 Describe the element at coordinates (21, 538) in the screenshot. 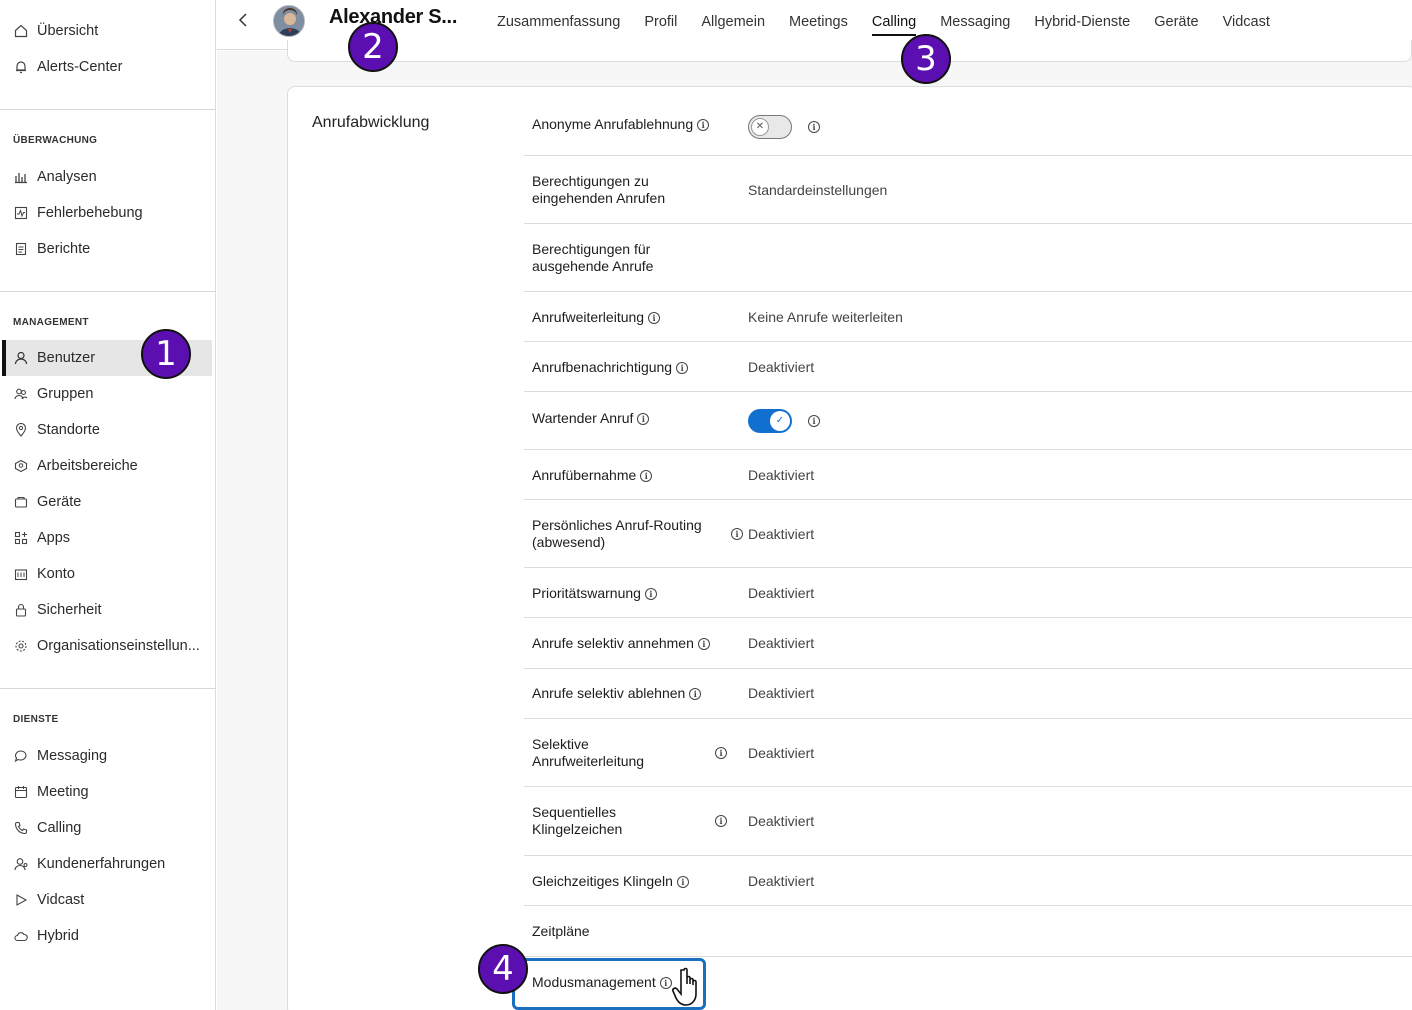

I see `apps-icon` at that location.